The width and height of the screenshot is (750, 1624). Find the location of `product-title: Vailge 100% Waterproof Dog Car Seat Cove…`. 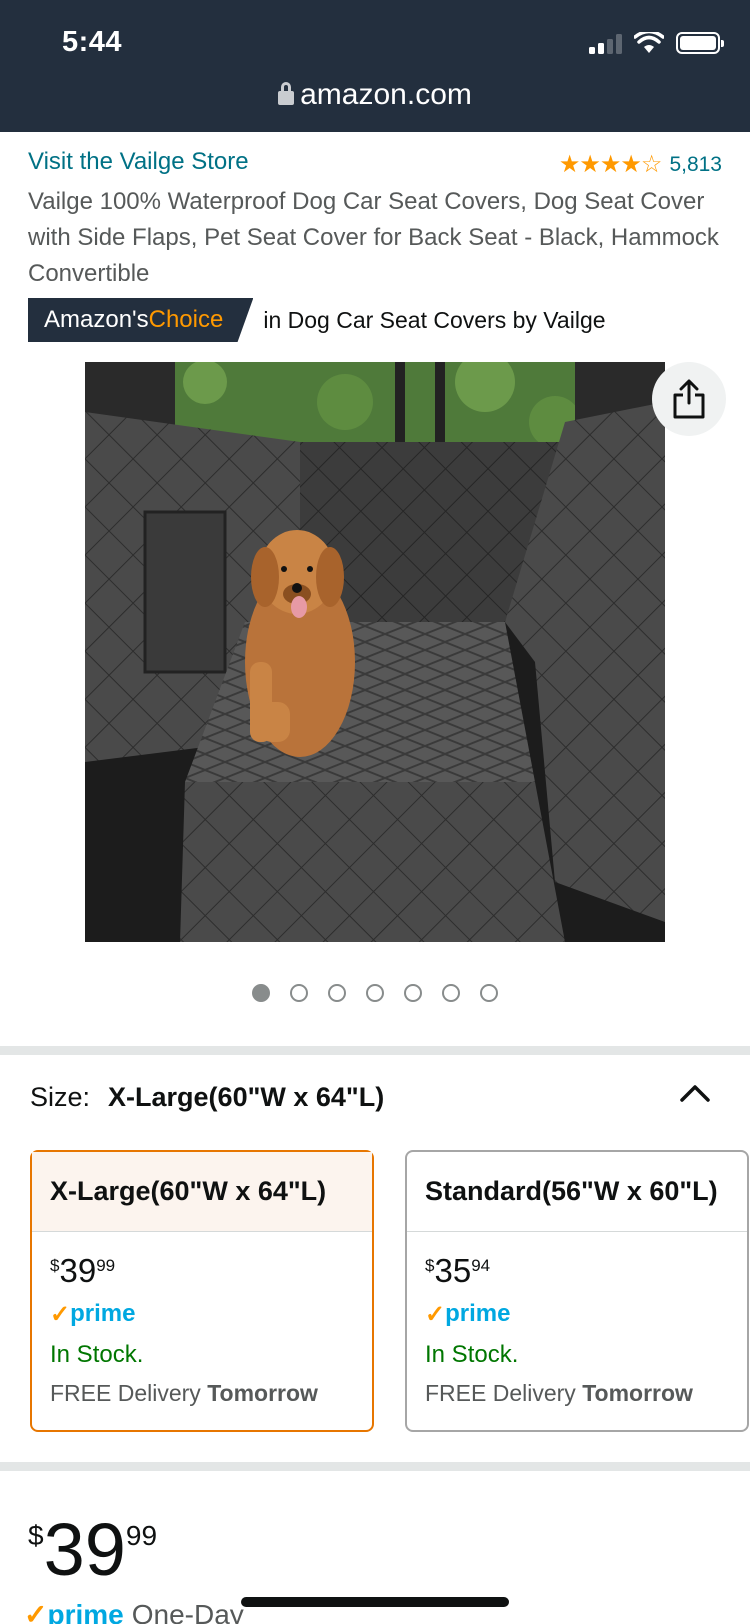

product-title: Vailge 100% Waterproof Dog Car Seat Cove… is located at coordinates (373, 237).